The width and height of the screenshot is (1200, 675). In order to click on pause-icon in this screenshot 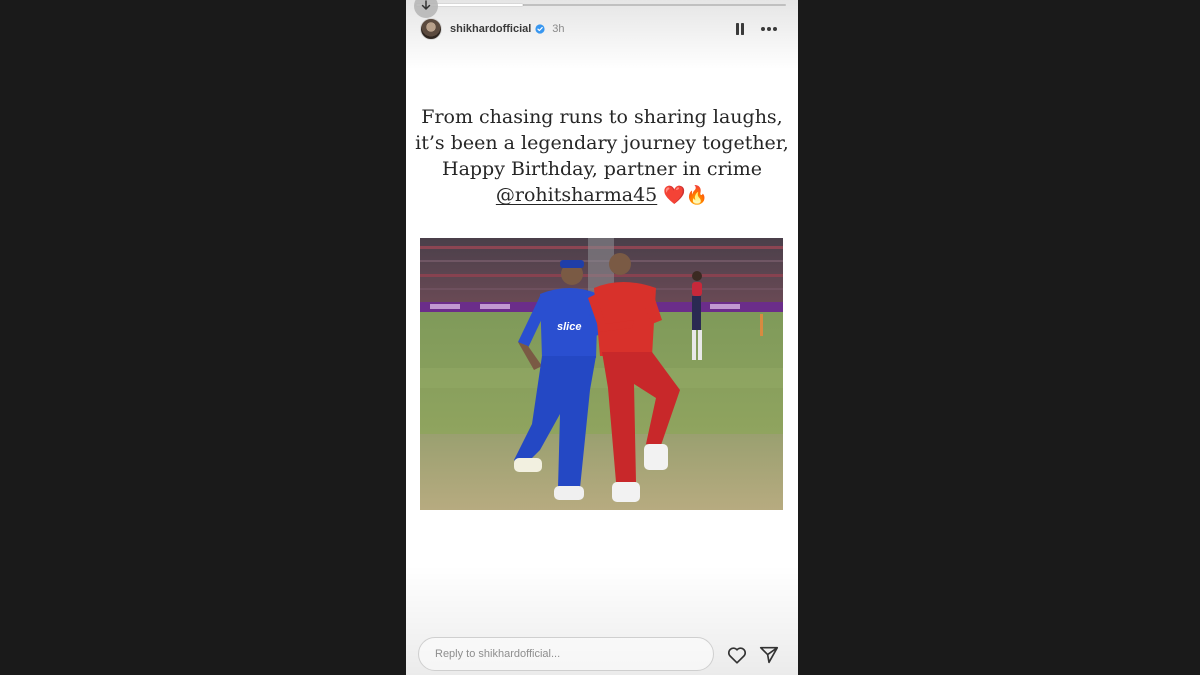, I will do `click(740, 29)`.